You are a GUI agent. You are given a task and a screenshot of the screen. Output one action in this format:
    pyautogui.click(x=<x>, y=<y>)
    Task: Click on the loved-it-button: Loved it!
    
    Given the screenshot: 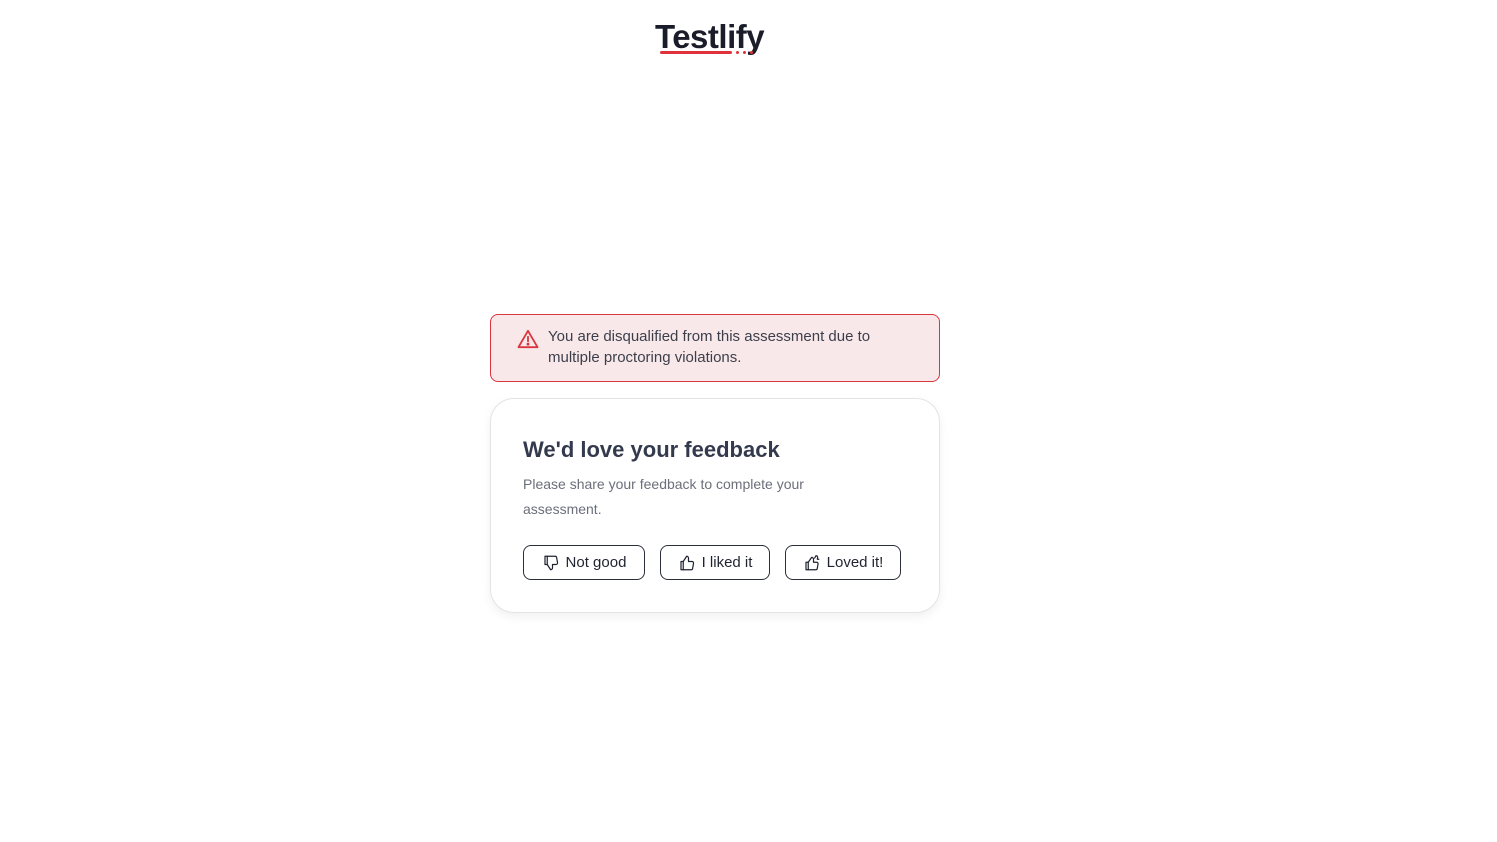 What is the action you would take?
    pyautogui.click(x=843, y=562)
    